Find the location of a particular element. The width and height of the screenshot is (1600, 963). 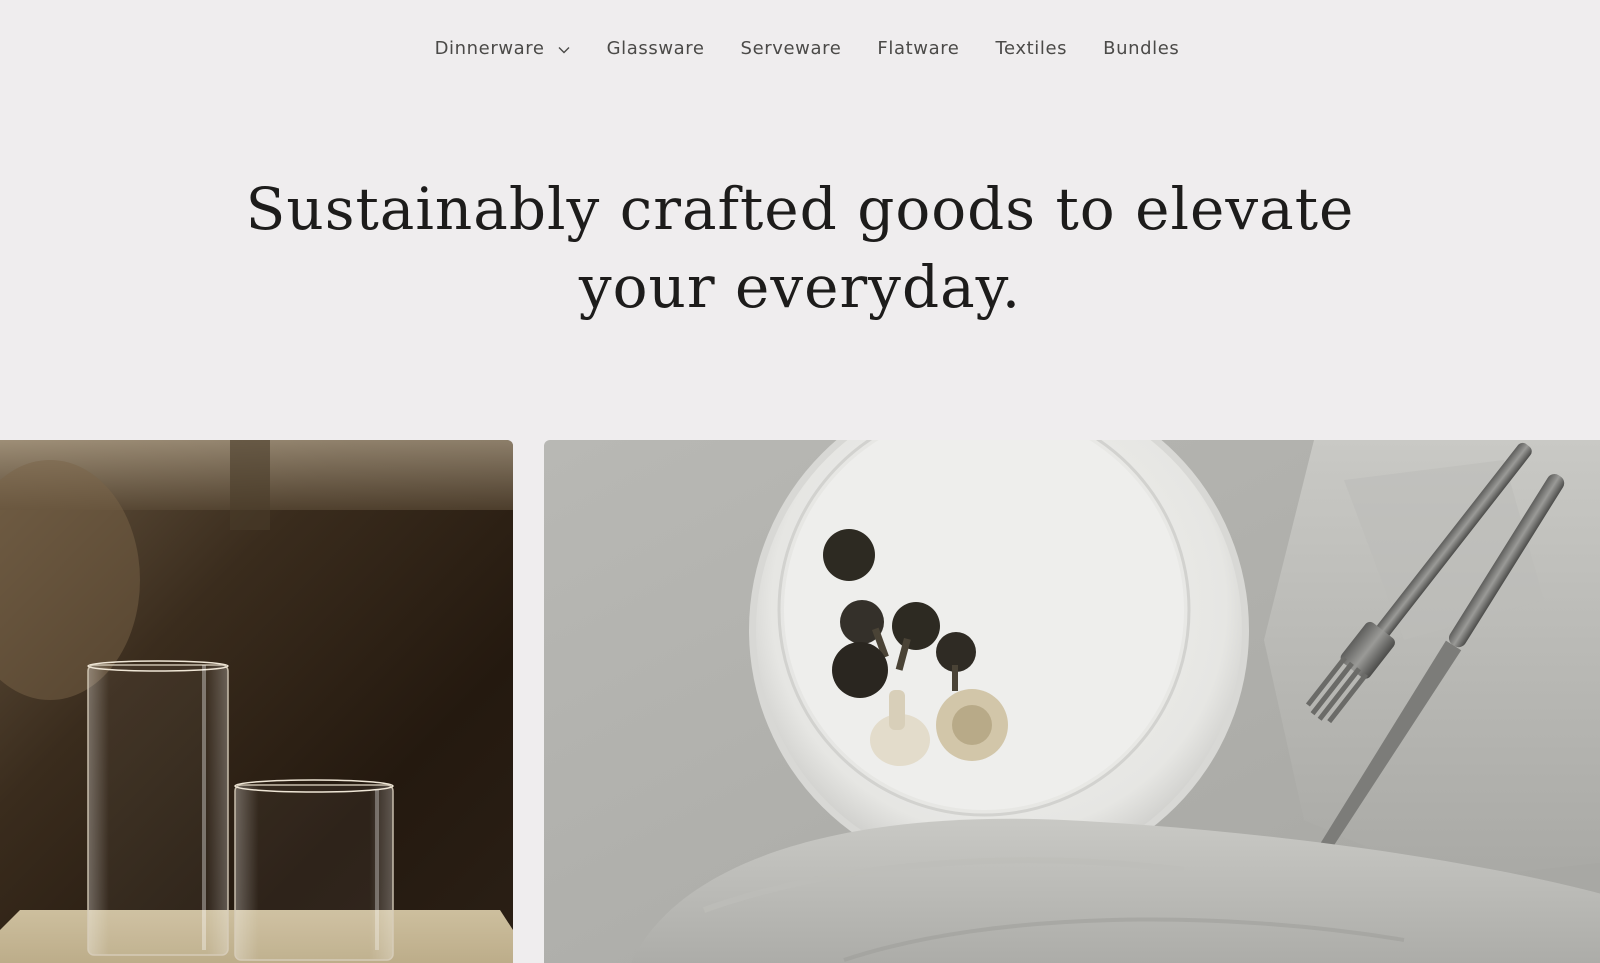

nav-item-glassware: Glassware is located at coordinates (656, 48).